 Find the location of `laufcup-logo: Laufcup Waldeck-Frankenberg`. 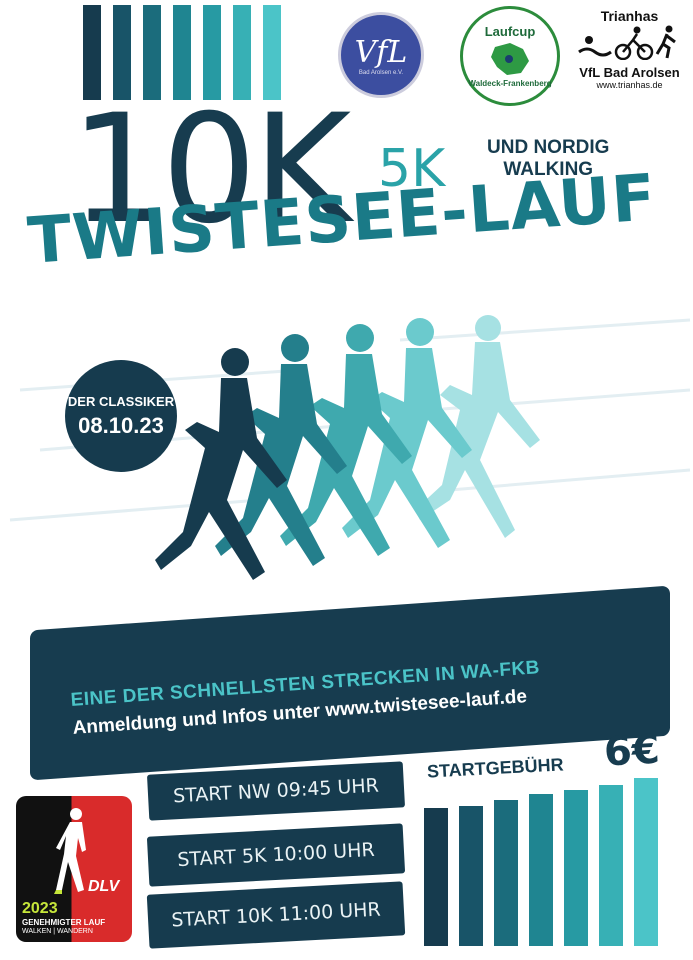

laufcup-logo: Laufcup Waldeck-Frankenberg is located at coordinates (510, 56).